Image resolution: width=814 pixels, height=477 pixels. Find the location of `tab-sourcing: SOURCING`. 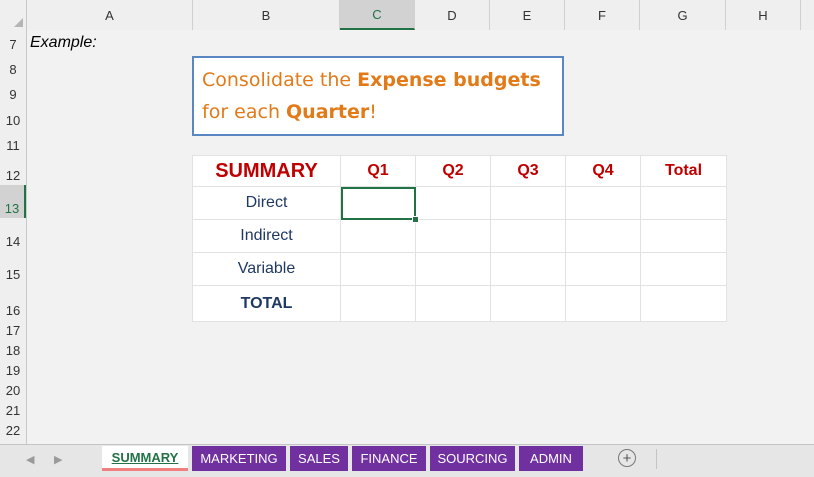

tab-sourcing: SOURCING is located at coordinates (472, 458).